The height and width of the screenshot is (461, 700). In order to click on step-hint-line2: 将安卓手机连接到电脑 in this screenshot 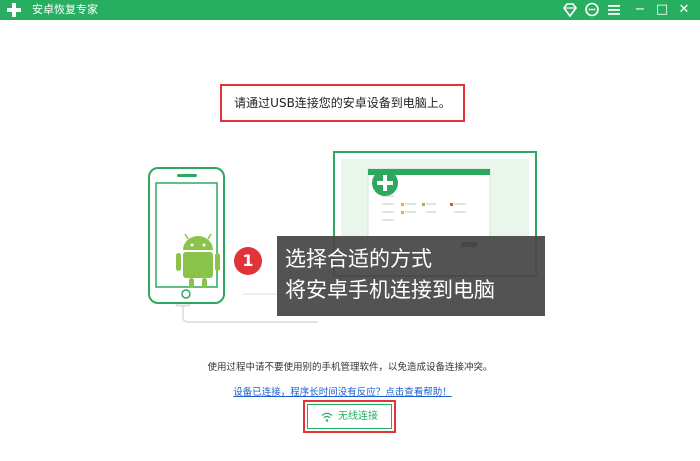, I will do `click(390, 290)`.